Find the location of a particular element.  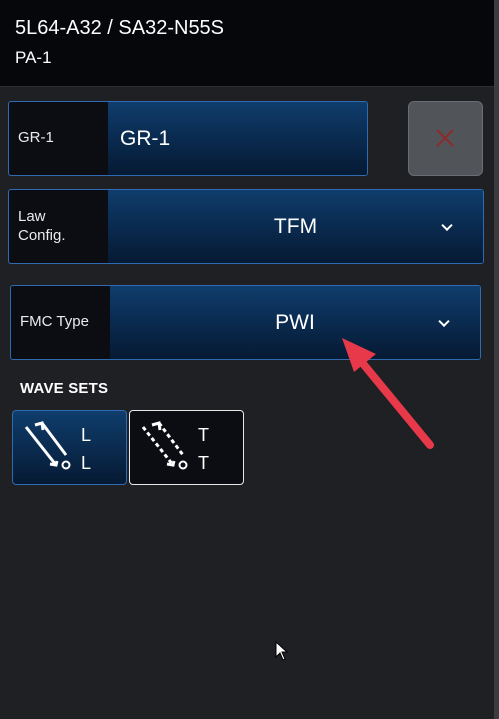

delete-group-button is located at coordinates (445, 138).